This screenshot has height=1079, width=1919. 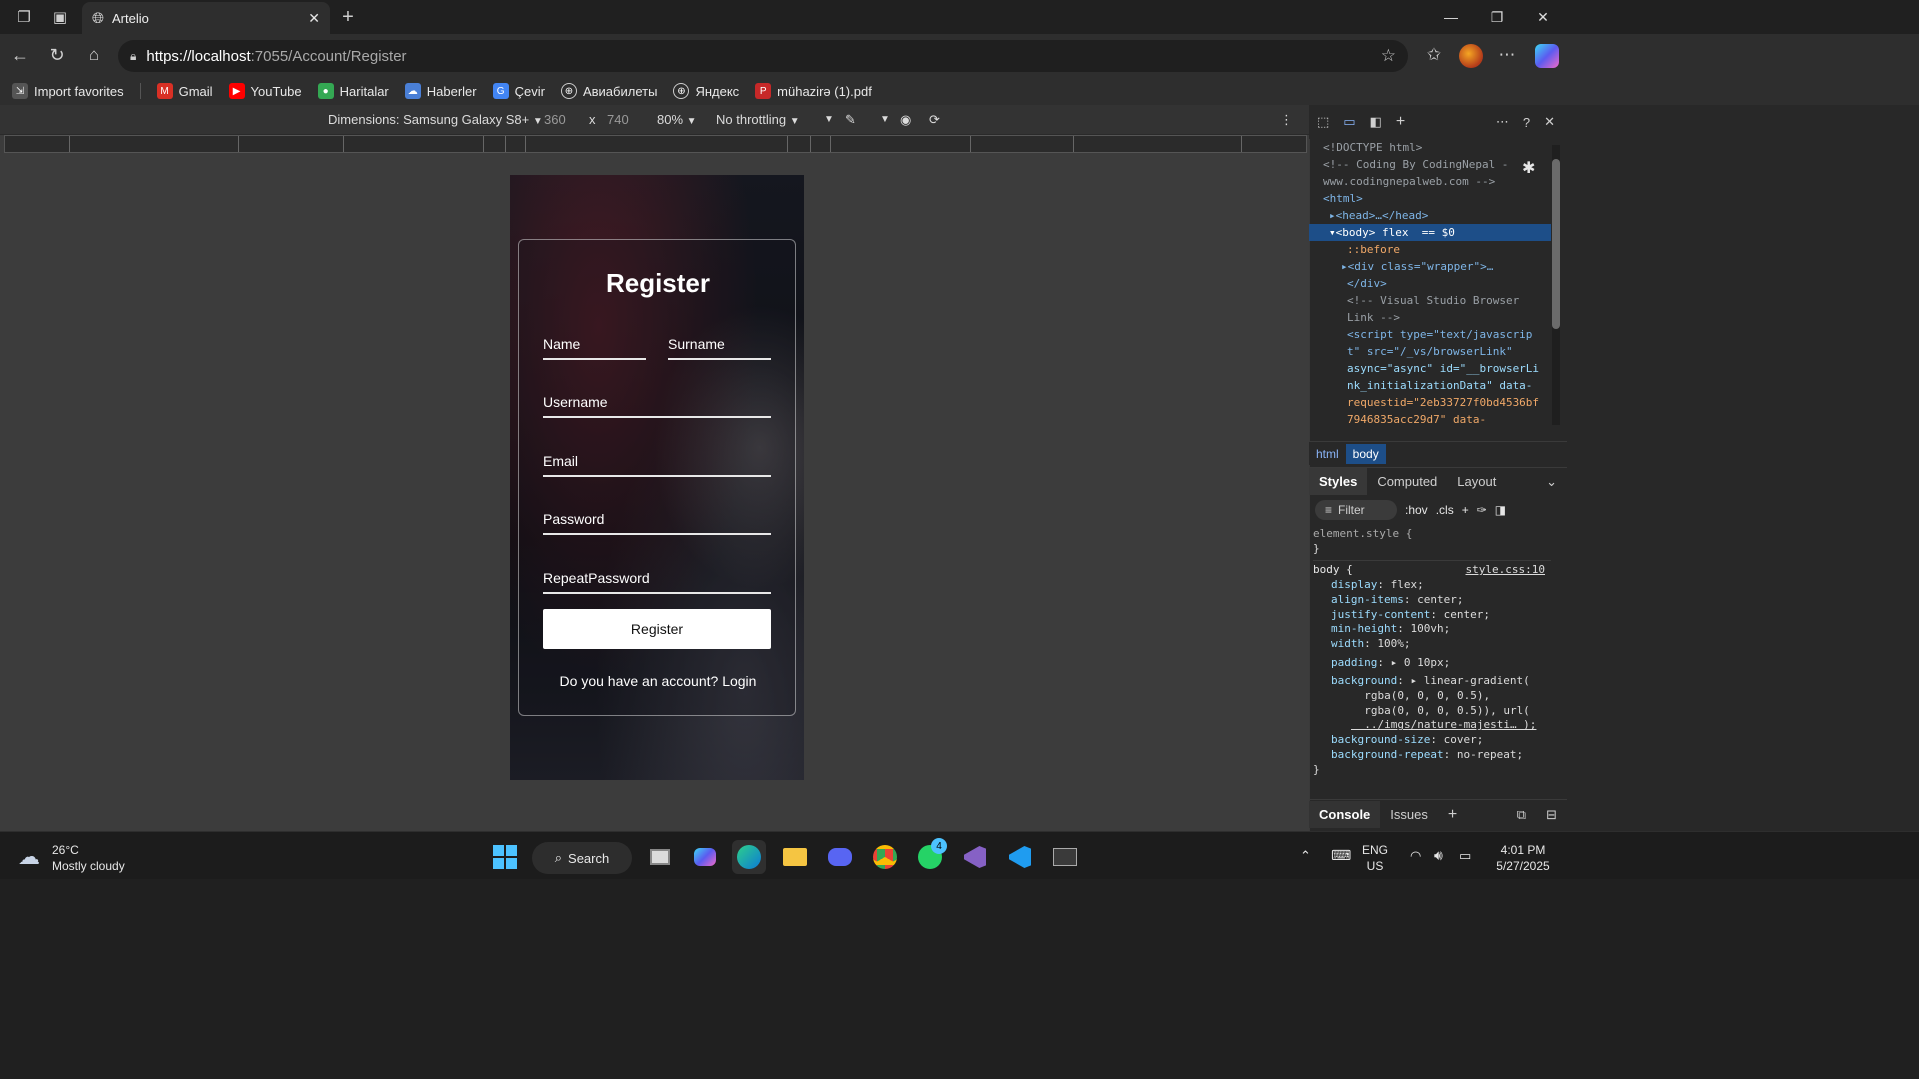 I want to click on copilot-app-icon, so click(x=705, y=857).